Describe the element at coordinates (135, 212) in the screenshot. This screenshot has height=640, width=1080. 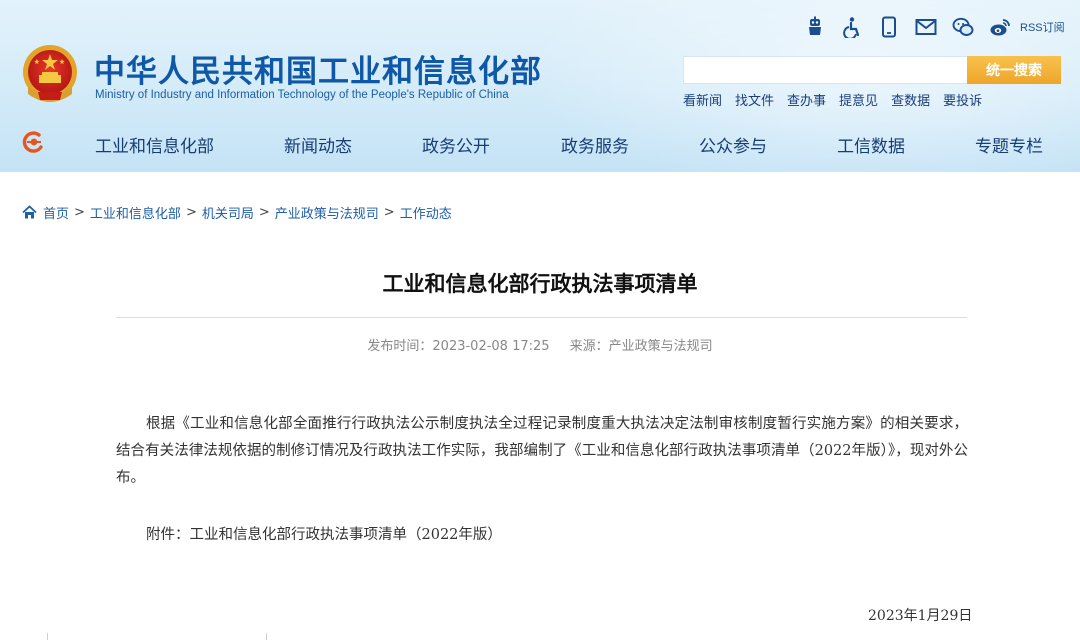
I see `breadcrumb-ministry: 工业和信息化部` at that location.